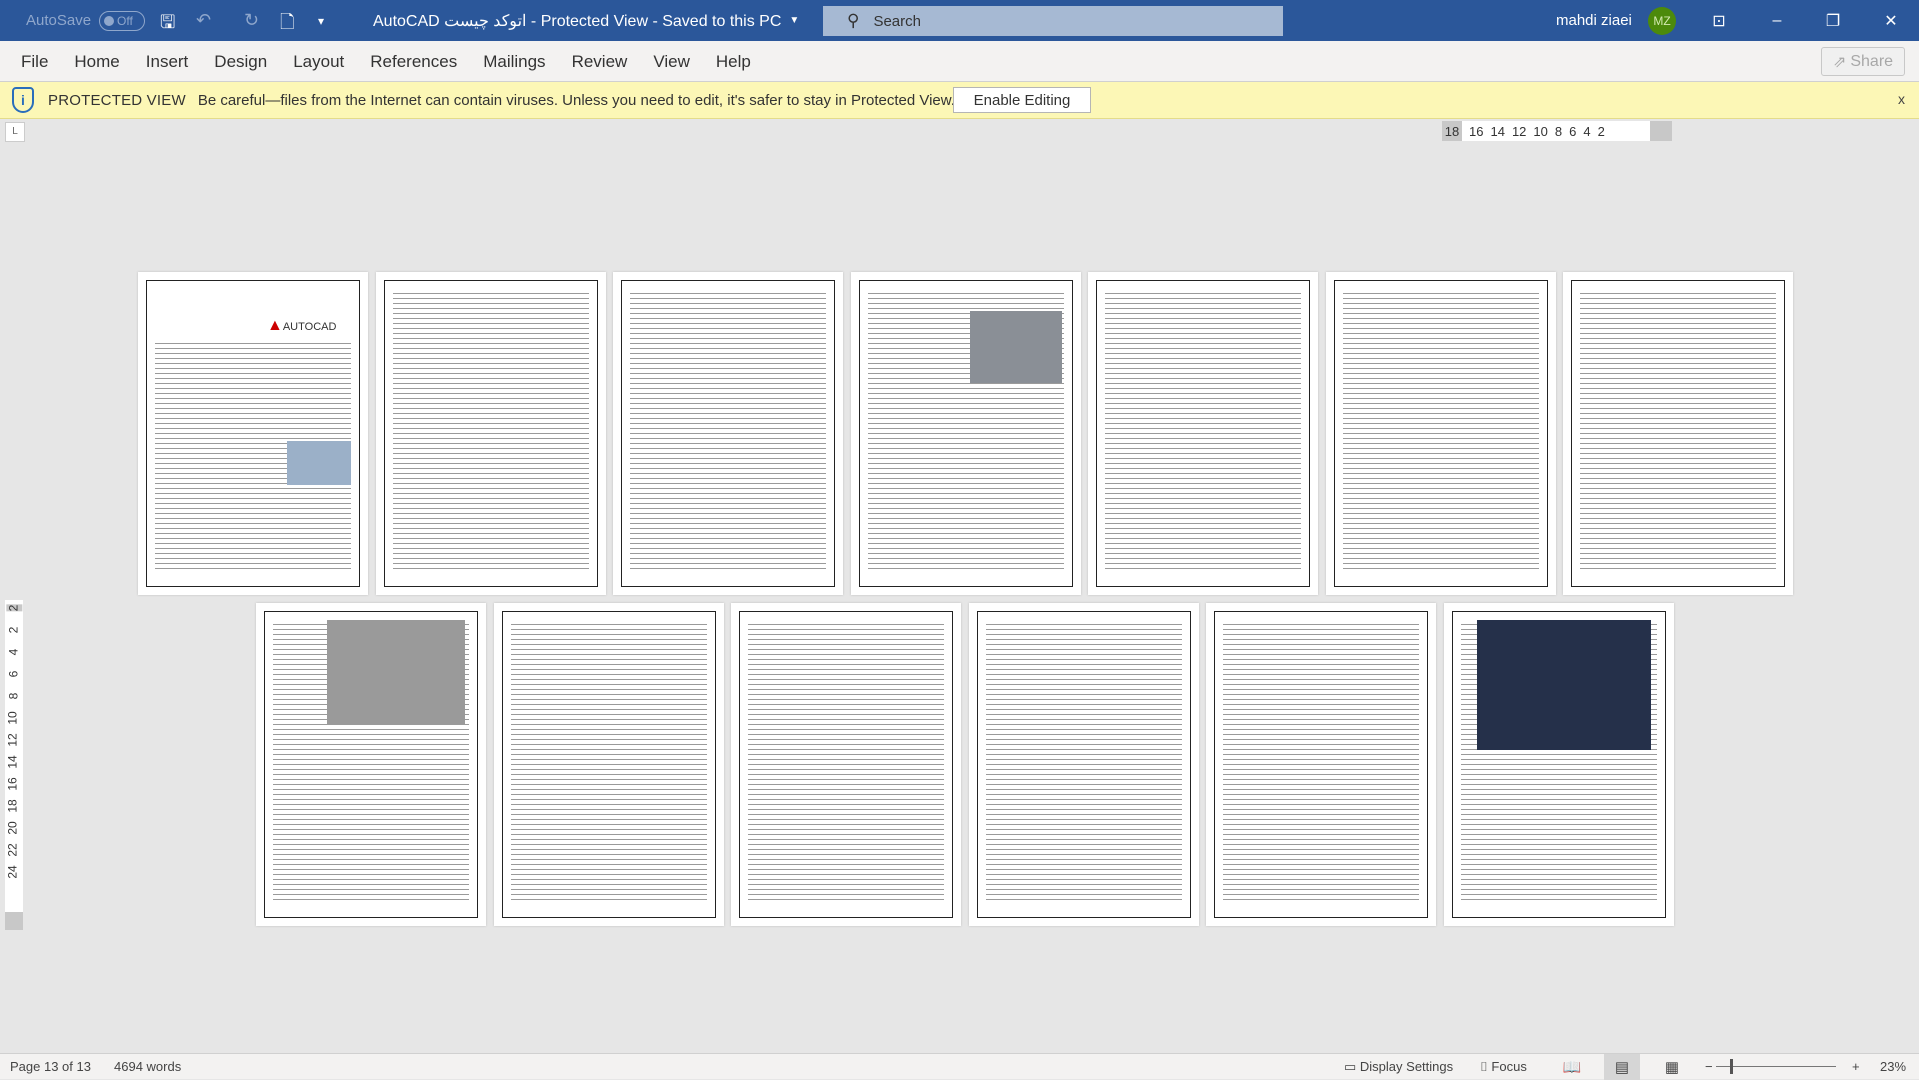 The width and height of the screenshot is (1919, 1080). I want to click on shield-info-icon: i, so click(23, 100).